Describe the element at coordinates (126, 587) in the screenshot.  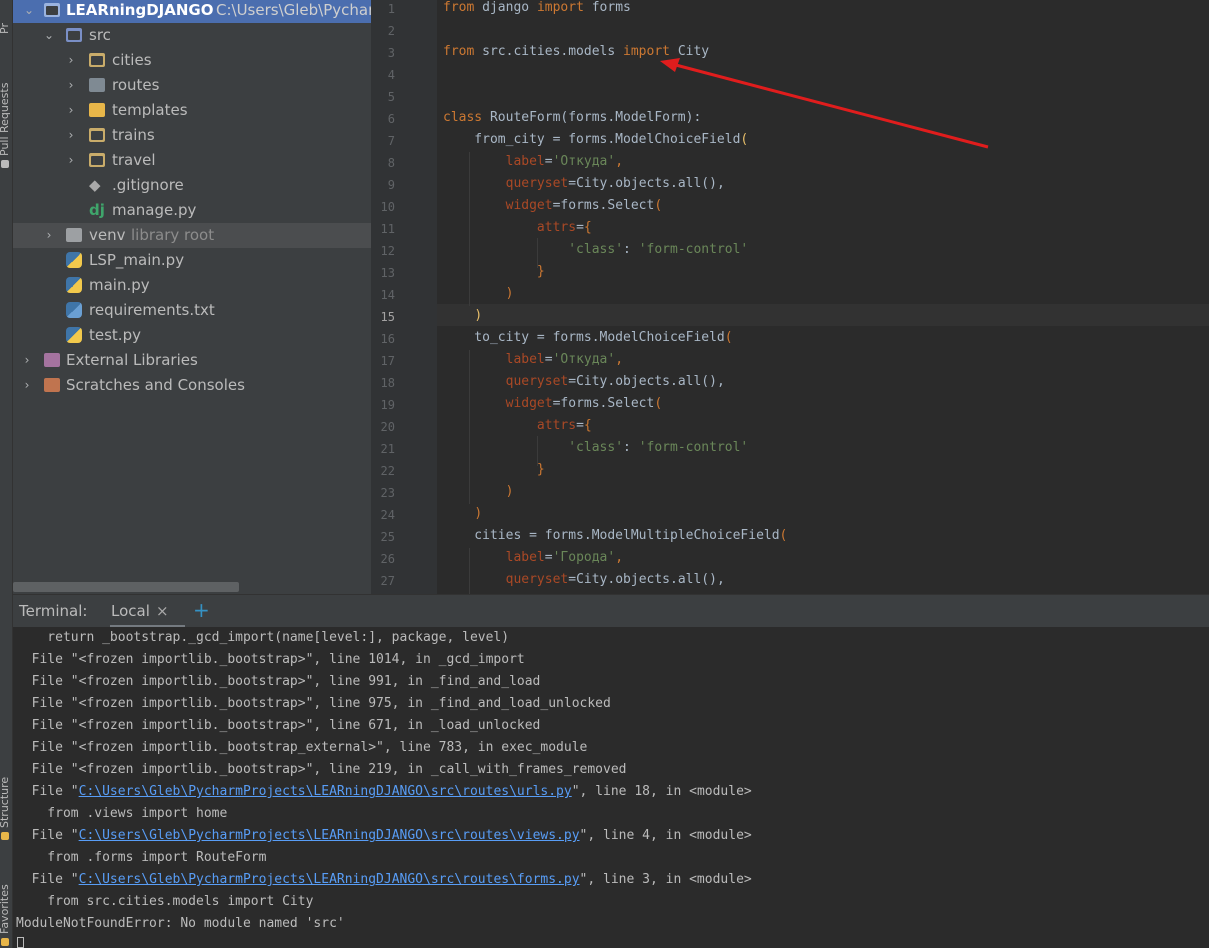
I see `horizontal-scrollbar` at that location.